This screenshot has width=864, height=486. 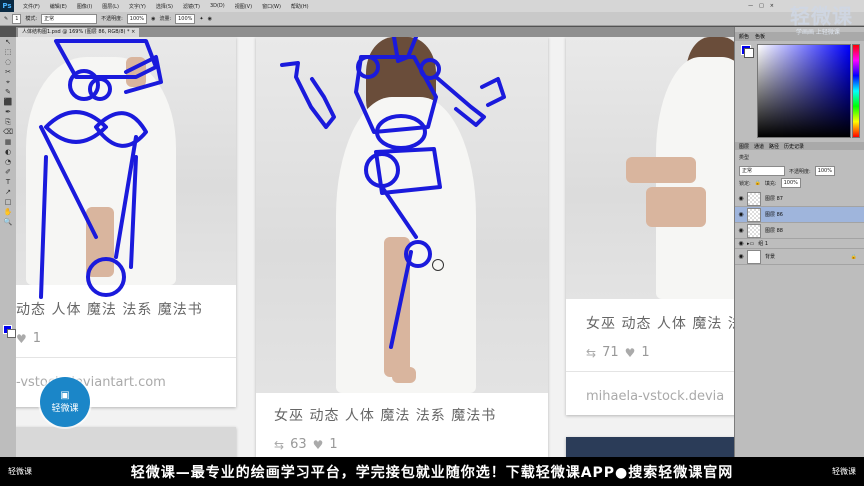 I want to click on opacity-input: 100%, so click(x=137, y=18).